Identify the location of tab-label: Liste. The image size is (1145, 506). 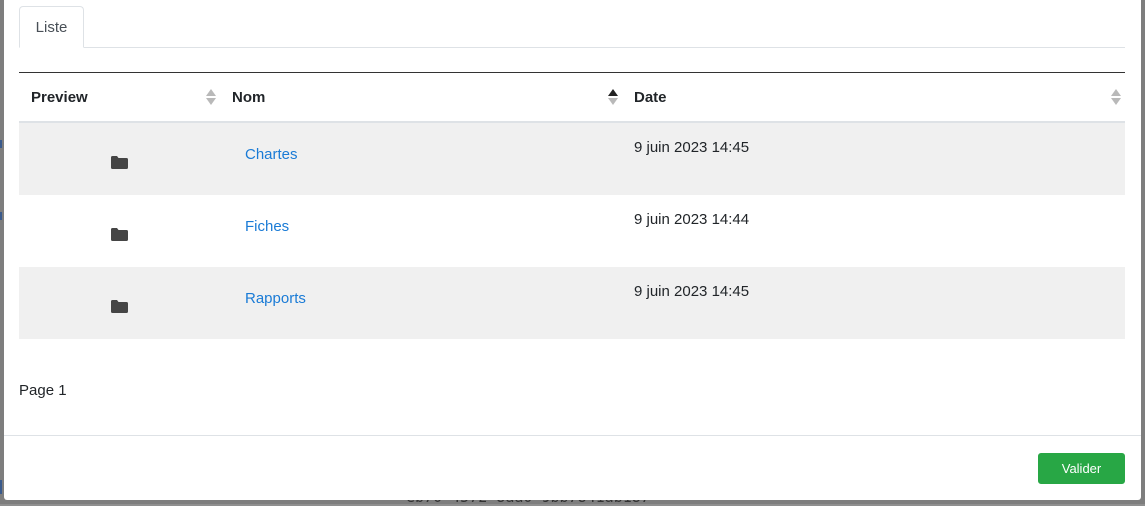
(51, 27).